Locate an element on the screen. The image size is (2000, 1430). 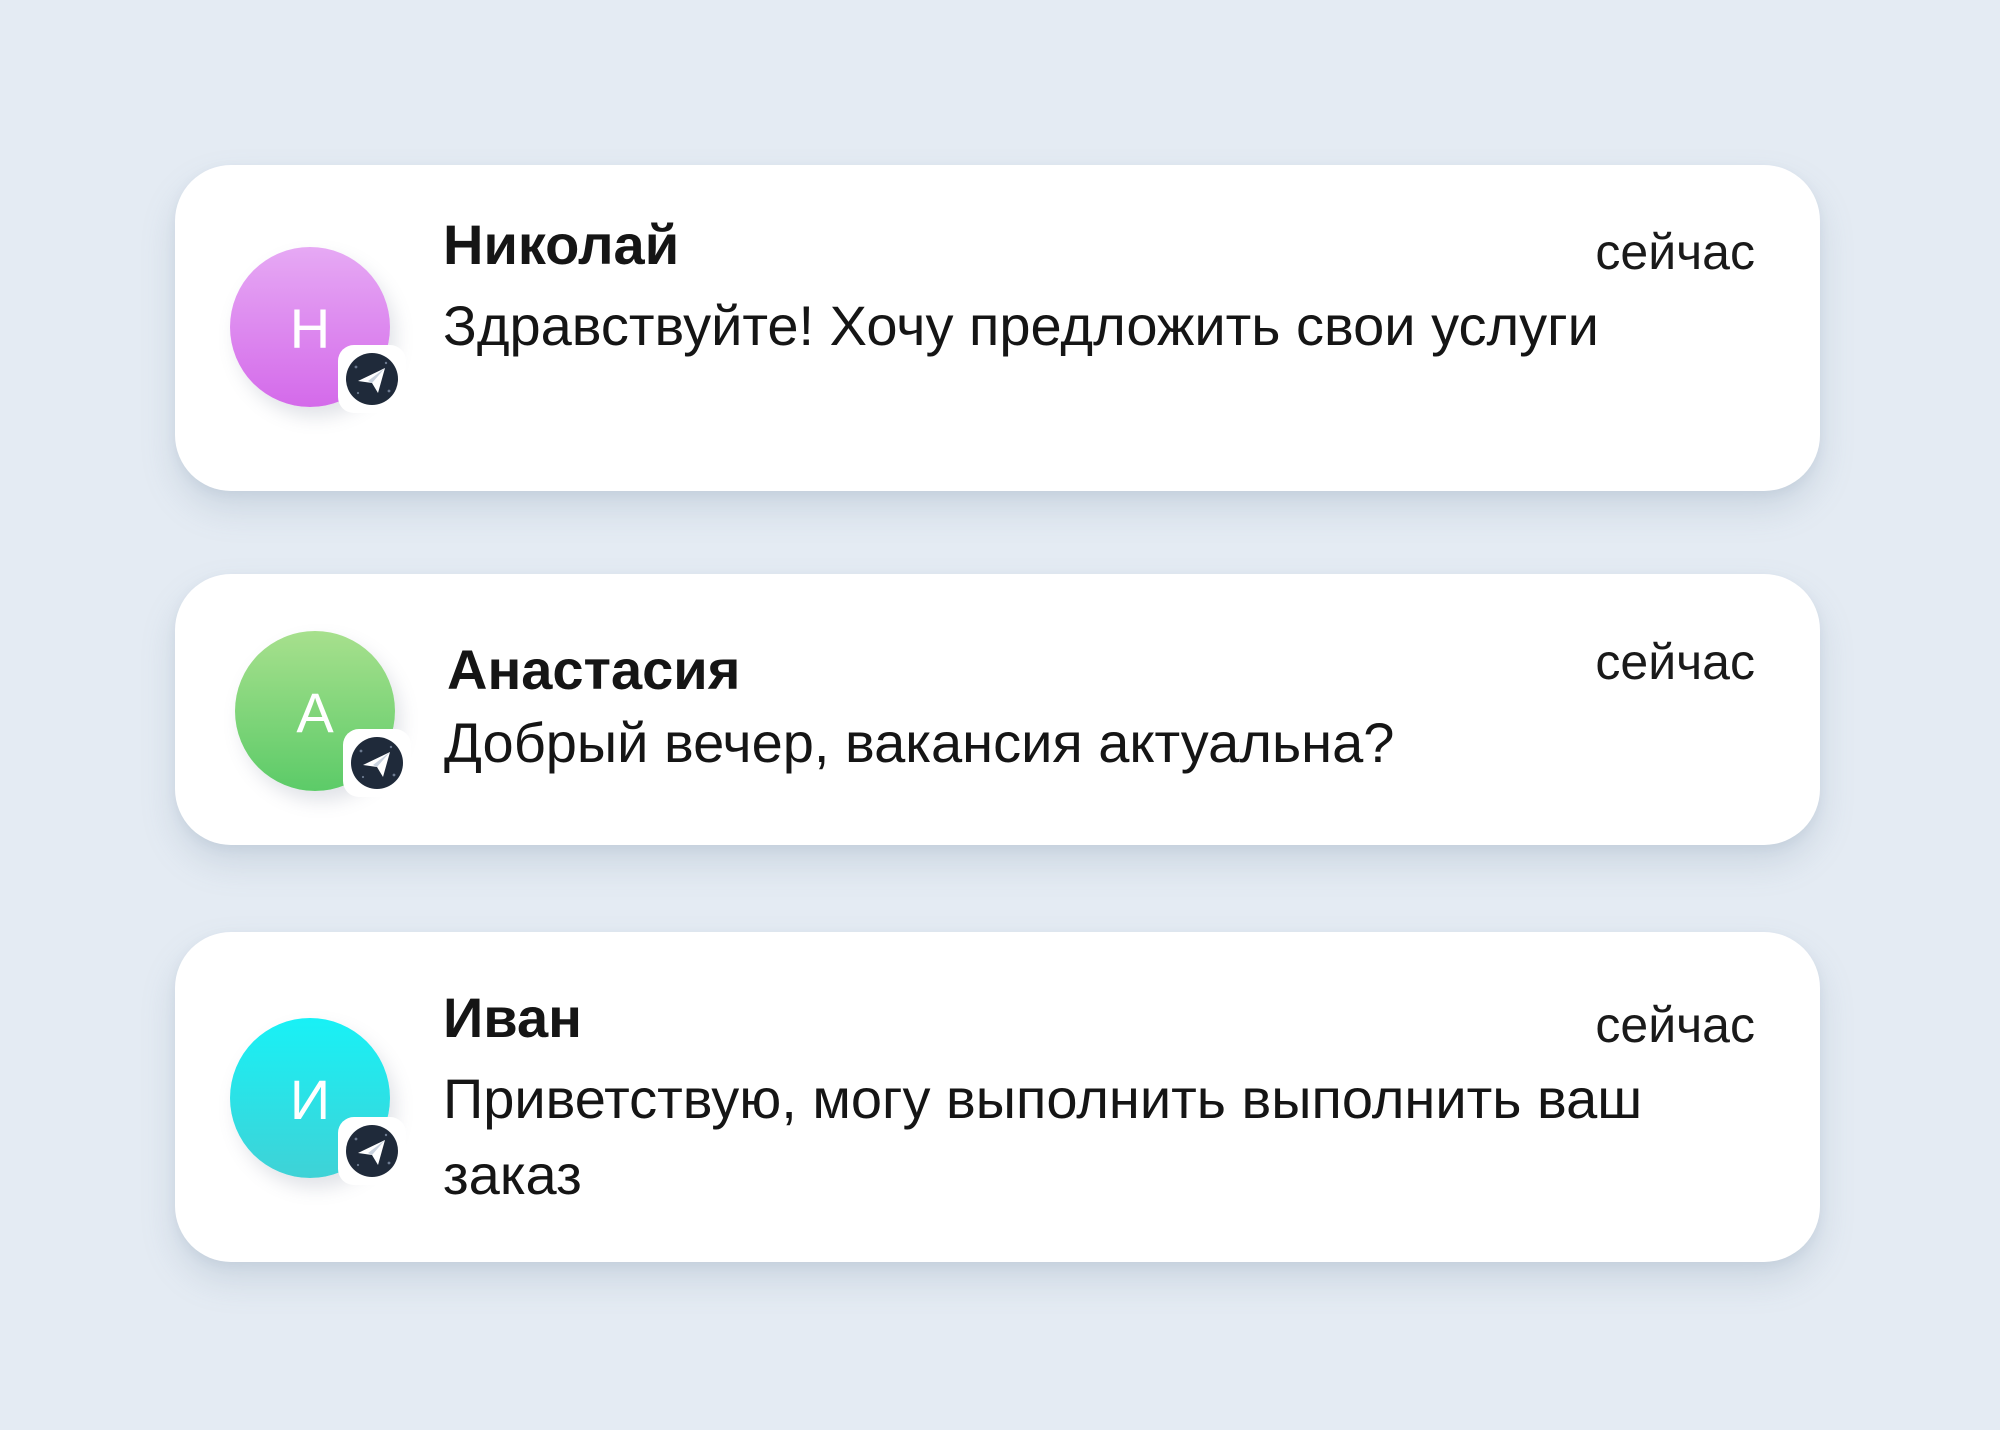
avatar-initial: Н is located at coordinates (310, 328).